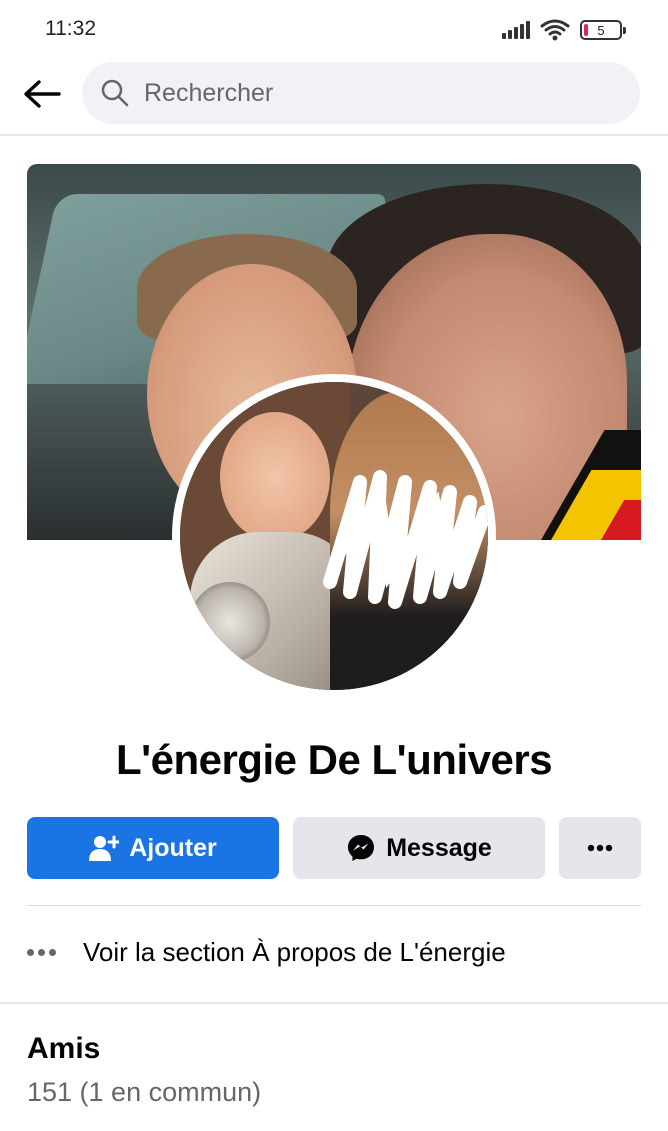  Describe the element at coordinates (516, 30) in the screenshot. I see `signal-icon` at that location.